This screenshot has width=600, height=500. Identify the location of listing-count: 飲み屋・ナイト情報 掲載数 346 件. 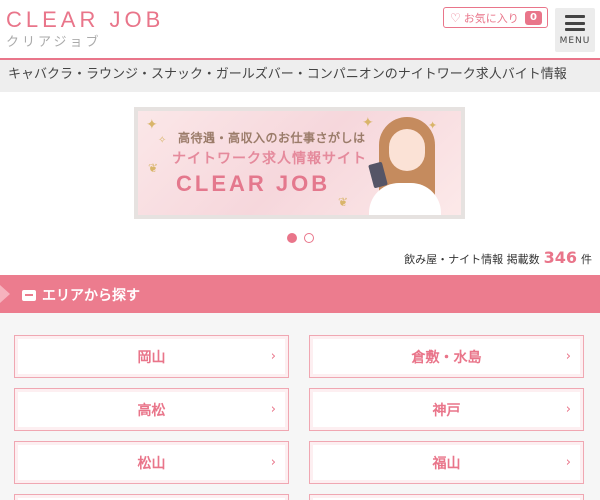
(498, 257).